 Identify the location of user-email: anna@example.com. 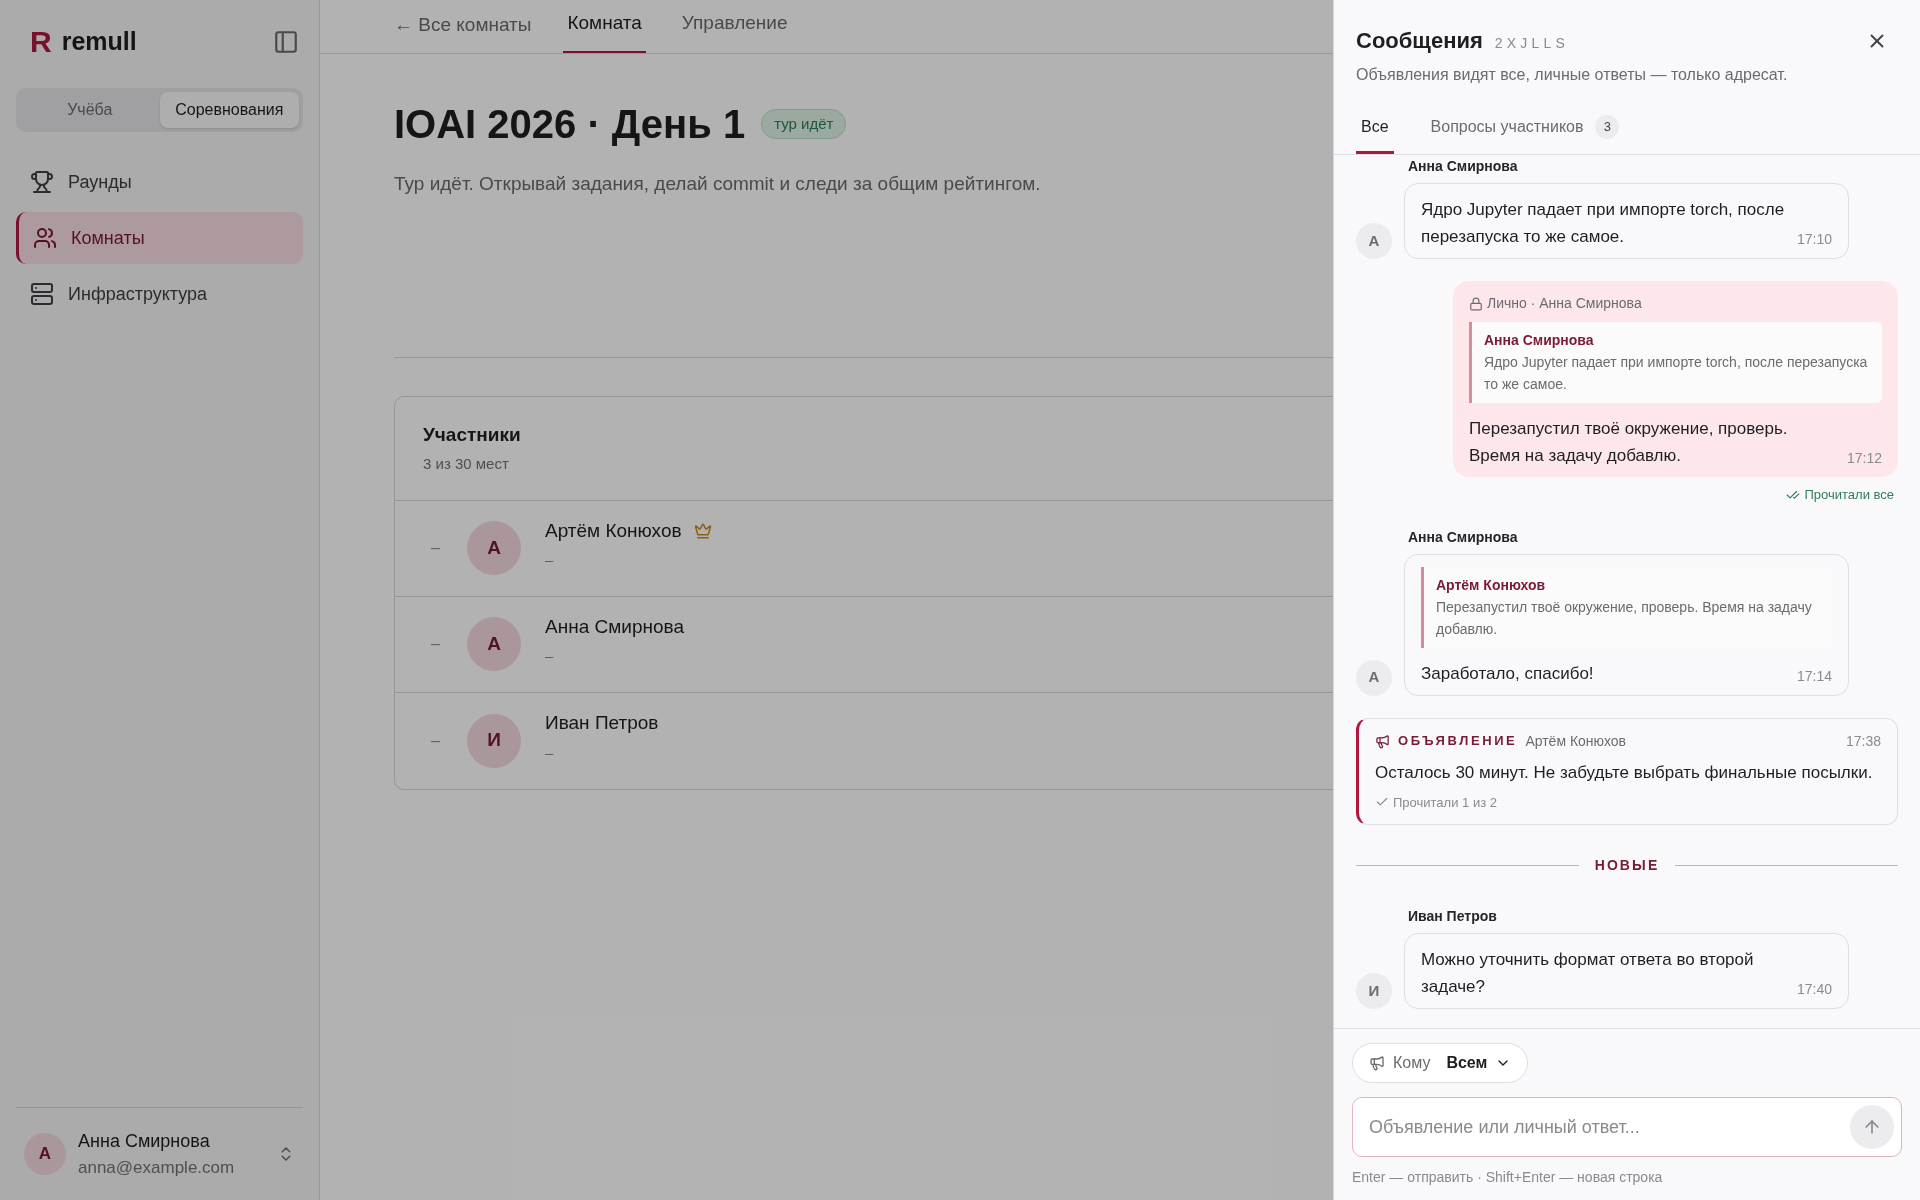
(157, 1167).